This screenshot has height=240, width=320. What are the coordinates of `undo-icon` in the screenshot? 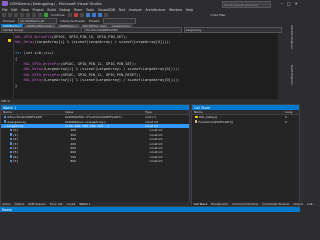 It's located at (34, 15).